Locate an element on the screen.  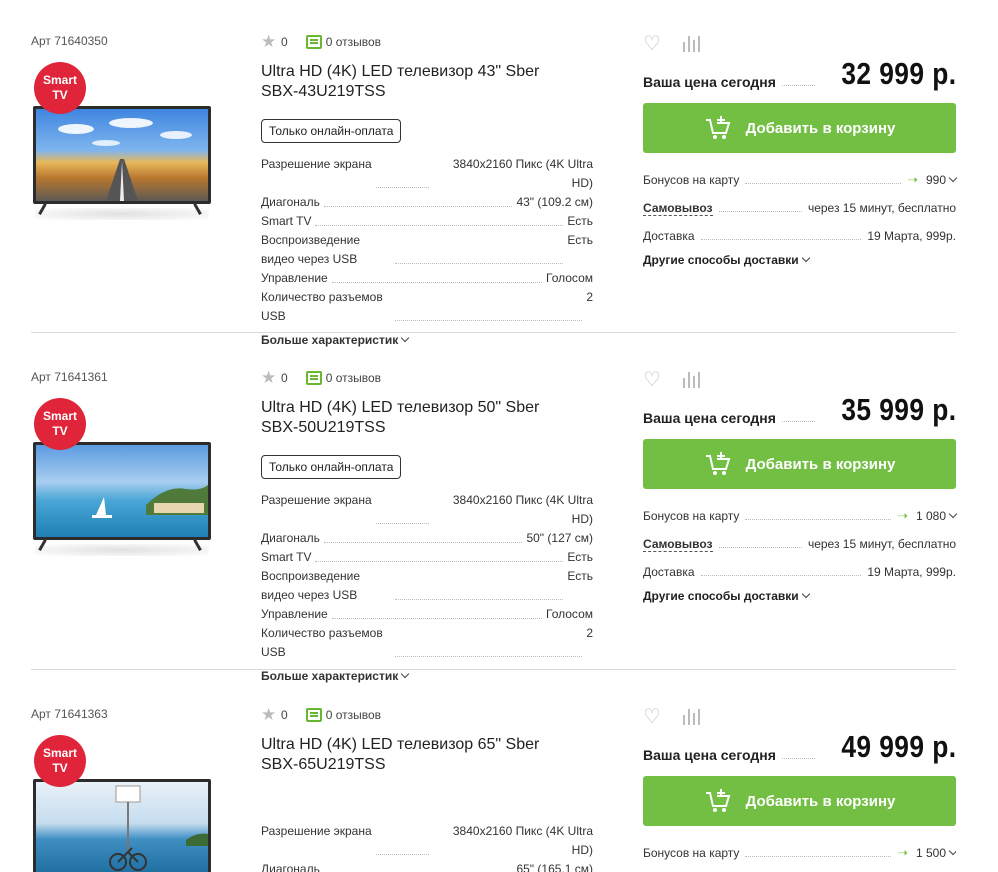
spec-value: 3840x2160 Пикс (4K Ultra HD) is located at coordinates (522, 509).